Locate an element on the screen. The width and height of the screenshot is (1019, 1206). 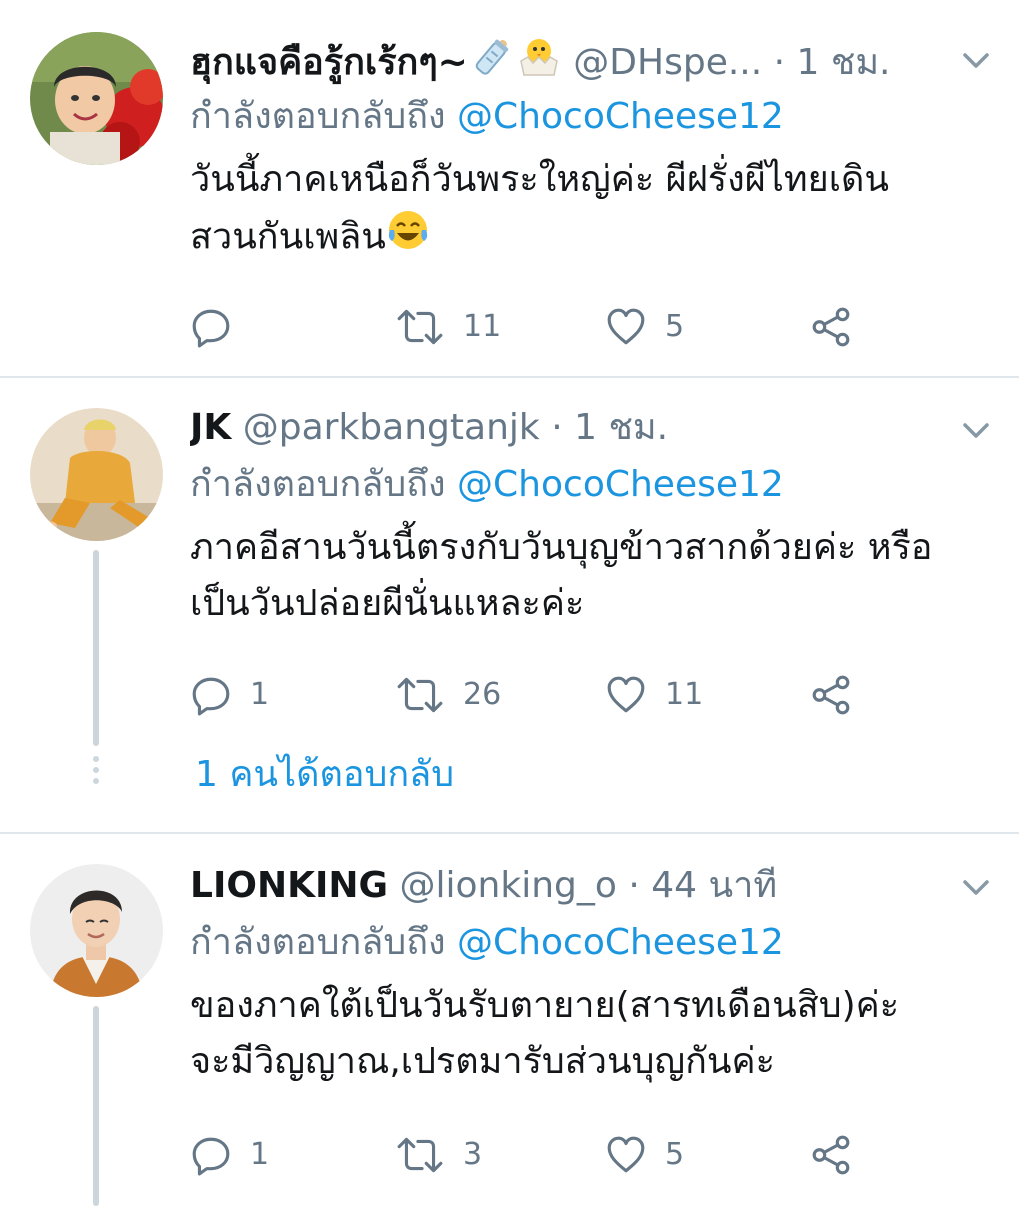
tweet-actions: 1 26 11 is located at coordinates (530, 695).